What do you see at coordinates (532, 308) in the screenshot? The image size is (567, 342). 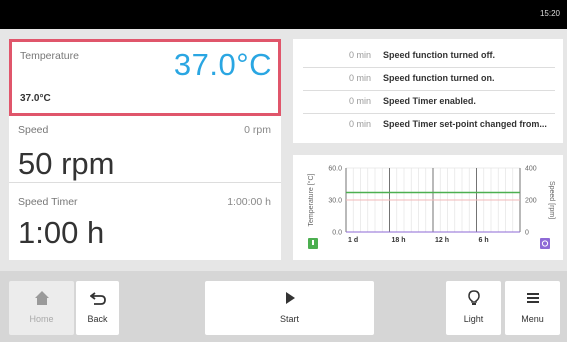 I see `menu-button: Menu` at bounding box center [532, 308].